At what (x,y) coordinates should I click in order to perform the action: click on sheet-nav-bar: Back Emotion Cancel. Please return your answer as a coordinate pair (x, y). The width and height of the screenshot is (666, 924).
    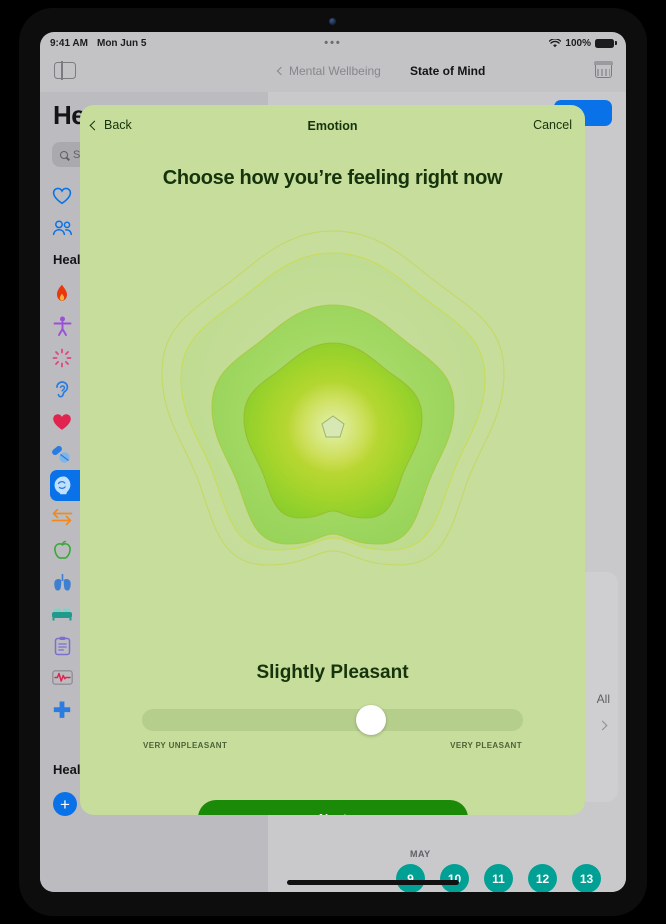
    Looking at the image, I should click on (332, 127).